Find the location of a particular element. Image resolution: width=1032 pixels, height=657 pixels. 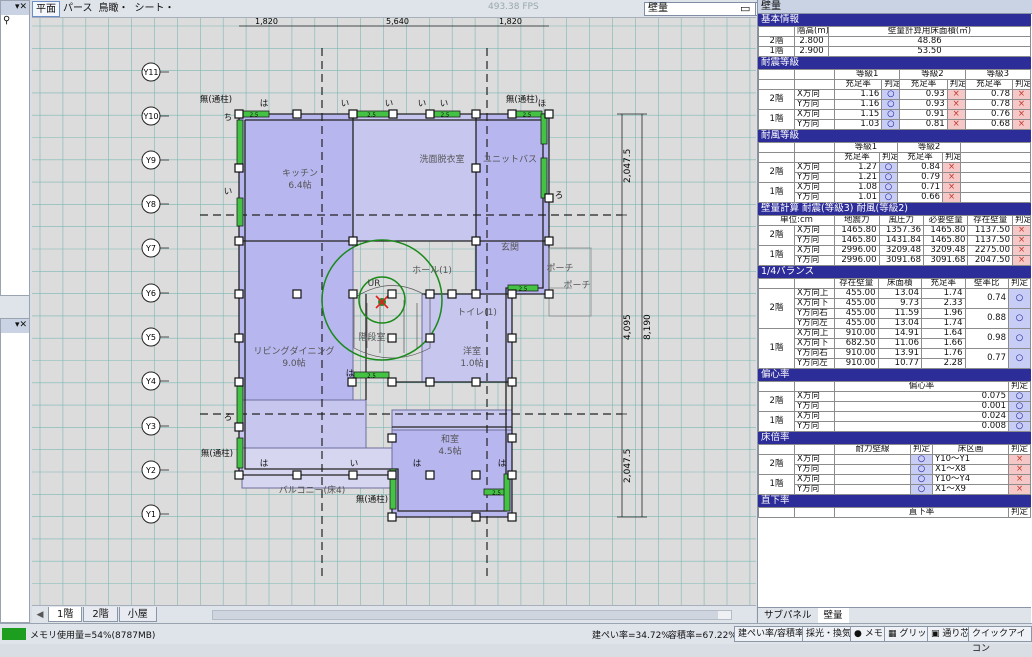

horizontal-scrollbar is located at coordinates (472, 615).